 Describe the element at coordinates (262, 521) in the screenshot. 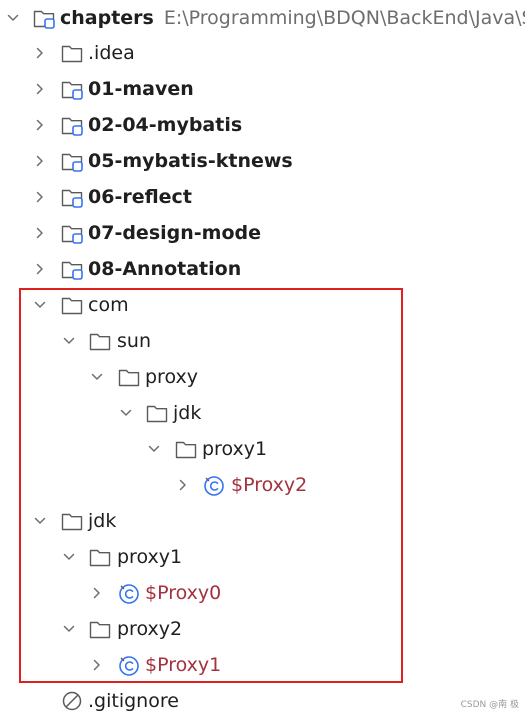

I see `tree-row-jdk-root: jdk` at that location.